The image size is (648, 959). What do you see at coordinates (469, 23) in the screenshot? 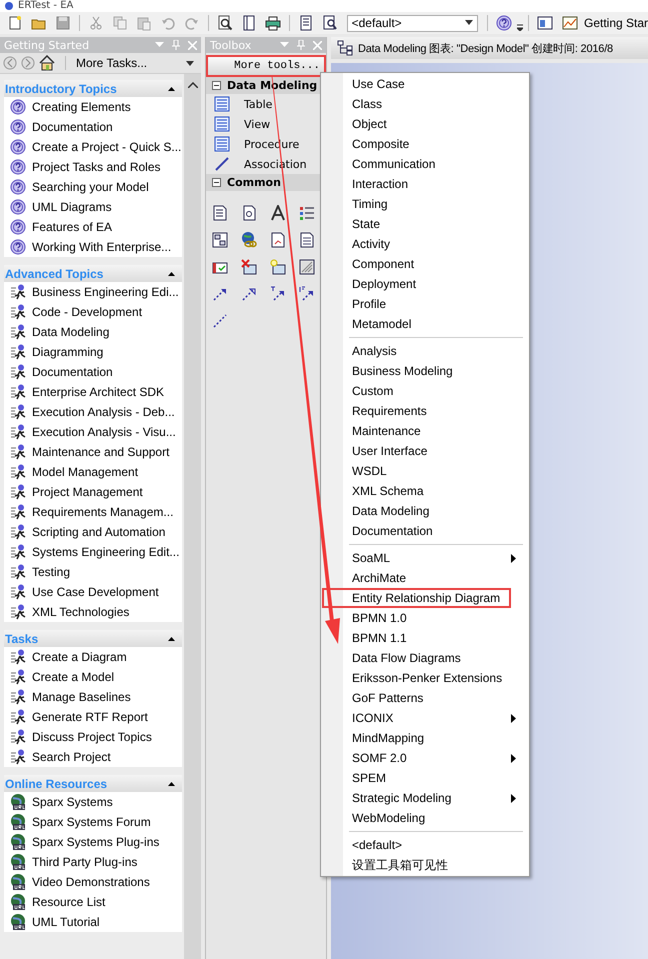
I see `dropdown-arrow-icon` at bounding box center [469, 23].